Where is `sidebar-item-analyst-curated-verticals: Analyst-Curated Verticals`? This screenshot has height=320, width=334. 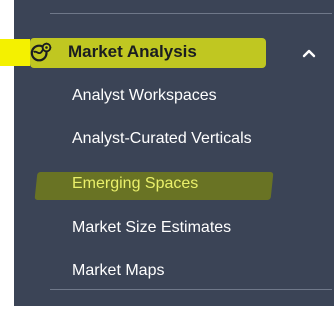 sidebar-item-analyst-curated-verticals: Analyst-Curated Verticals is located at coordinates (162, 139).